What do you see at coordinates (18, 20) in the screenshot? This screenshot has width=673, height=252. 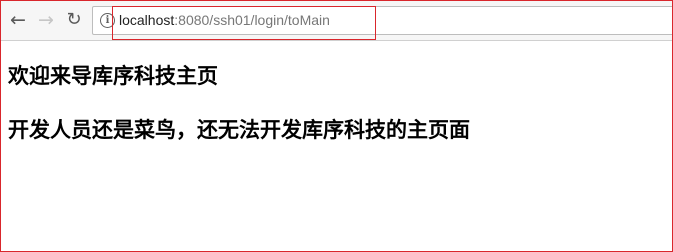 I see `back-arrow-icon: ←` at bounding box center [18, 20].